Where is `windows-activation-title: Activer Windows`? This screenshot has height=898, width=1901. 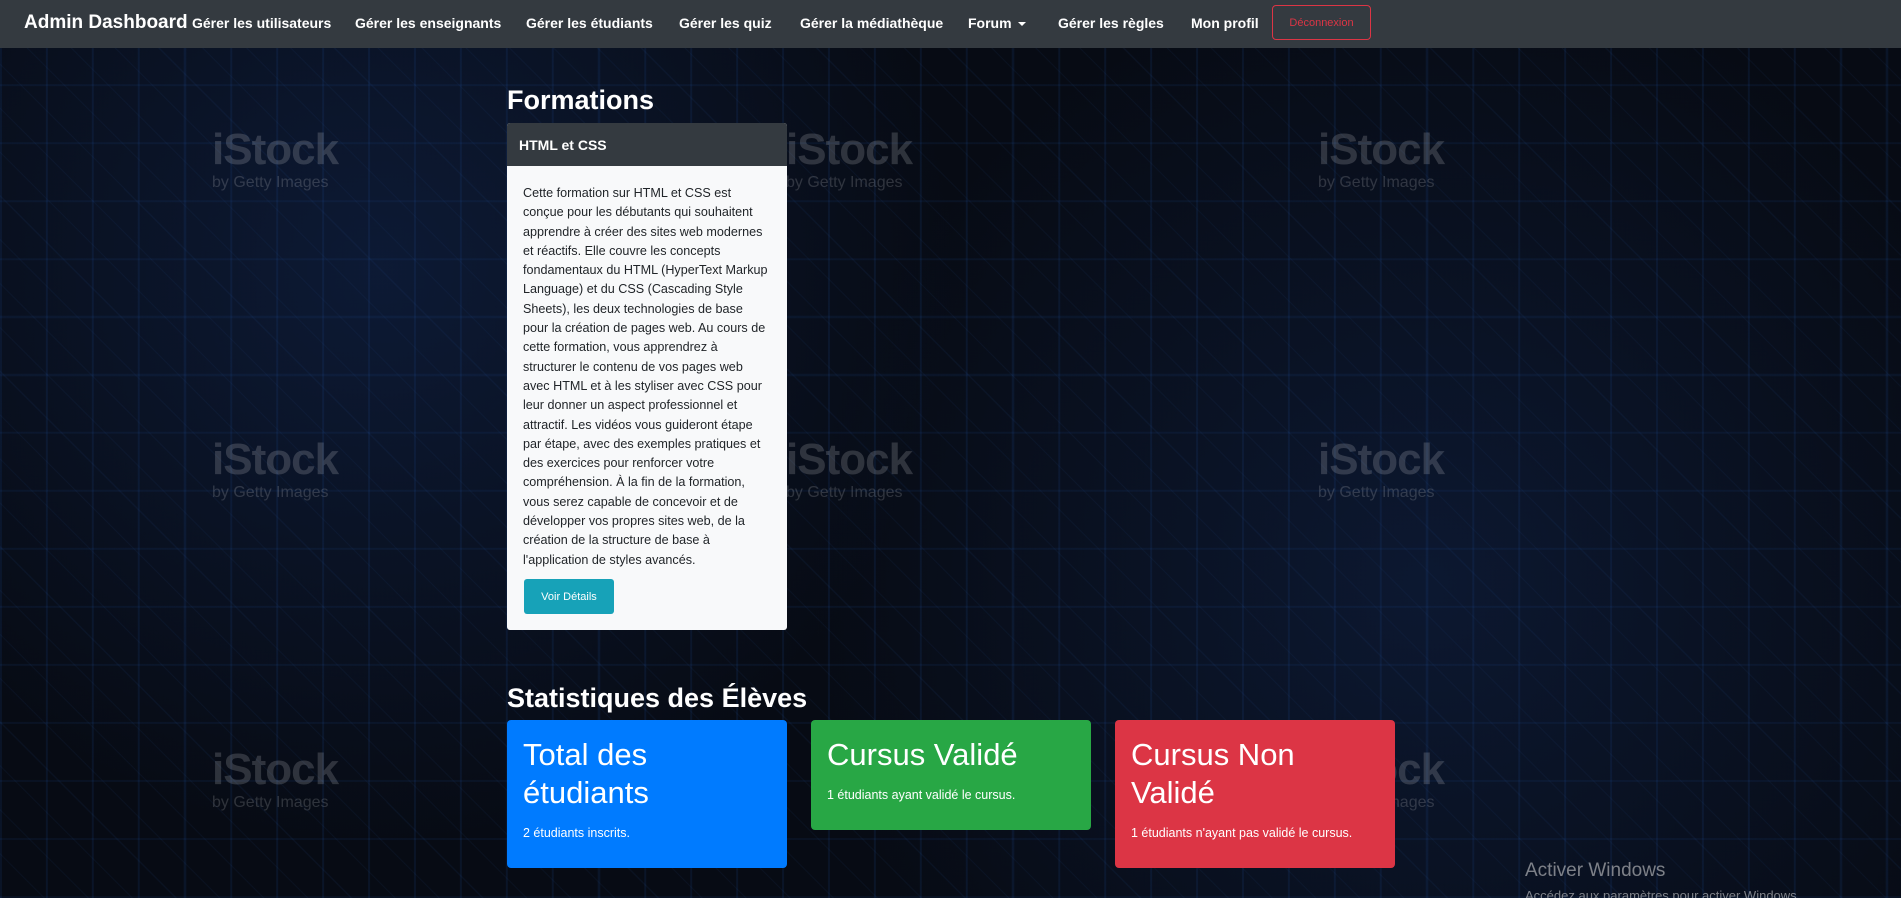 windows-activation-title: Activer Windows is located at coordinates (1595, 870).